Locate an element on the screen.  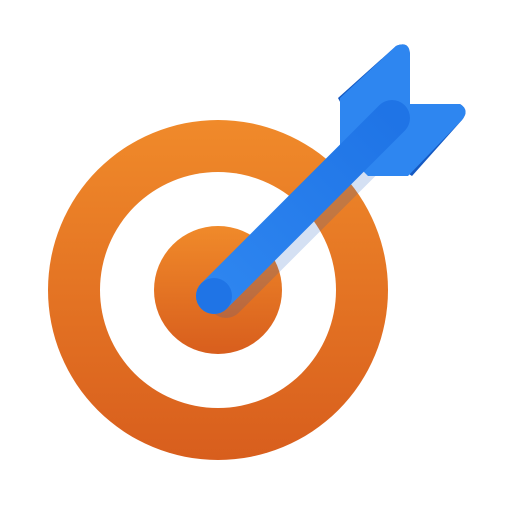
dart-tip is located at coordinates (214, 296).